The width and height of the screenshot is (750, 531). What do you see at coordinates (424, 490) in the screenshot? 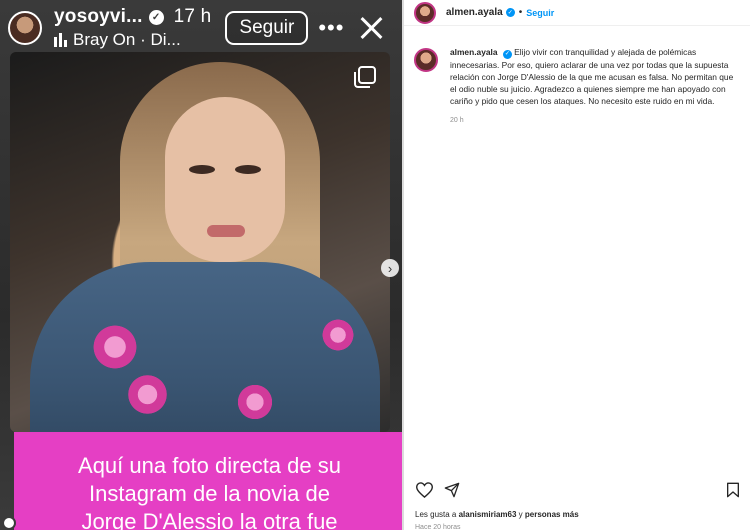
I see `heart-icon` at bounding box center [424, 490].